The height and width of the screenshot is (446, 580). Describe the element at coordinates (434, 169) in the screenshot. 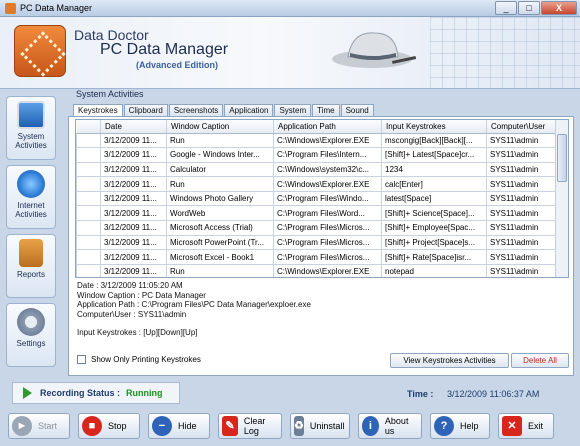

I see `cell-input-keystrokes: 1234` at that location.